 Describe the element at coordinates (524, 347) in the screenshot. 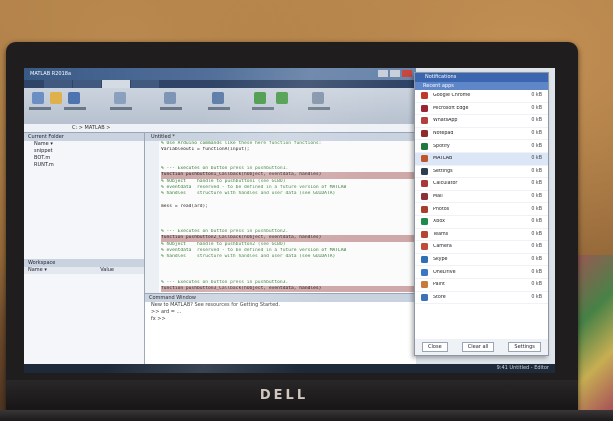

I see `settings-button: Settings` at that location.